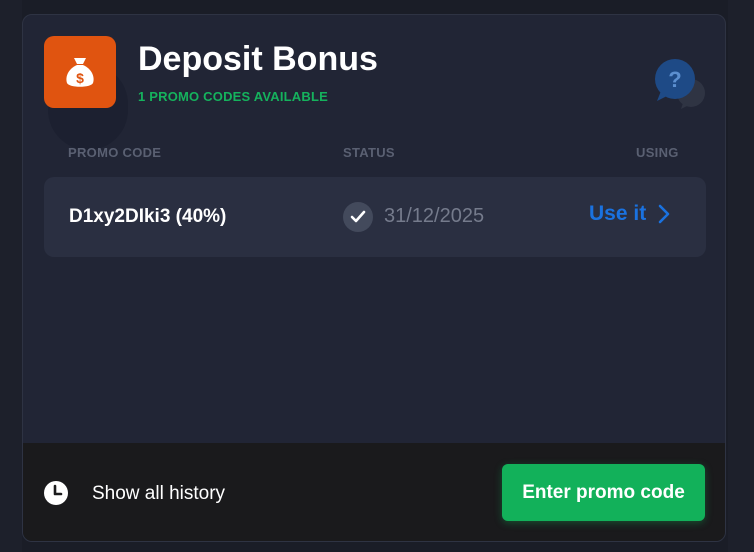  What do you see at coordinates (603, 492) in the screenshot?
I see `enter-promo-code-button: Enter promo code` at bounding box center [603, 492].